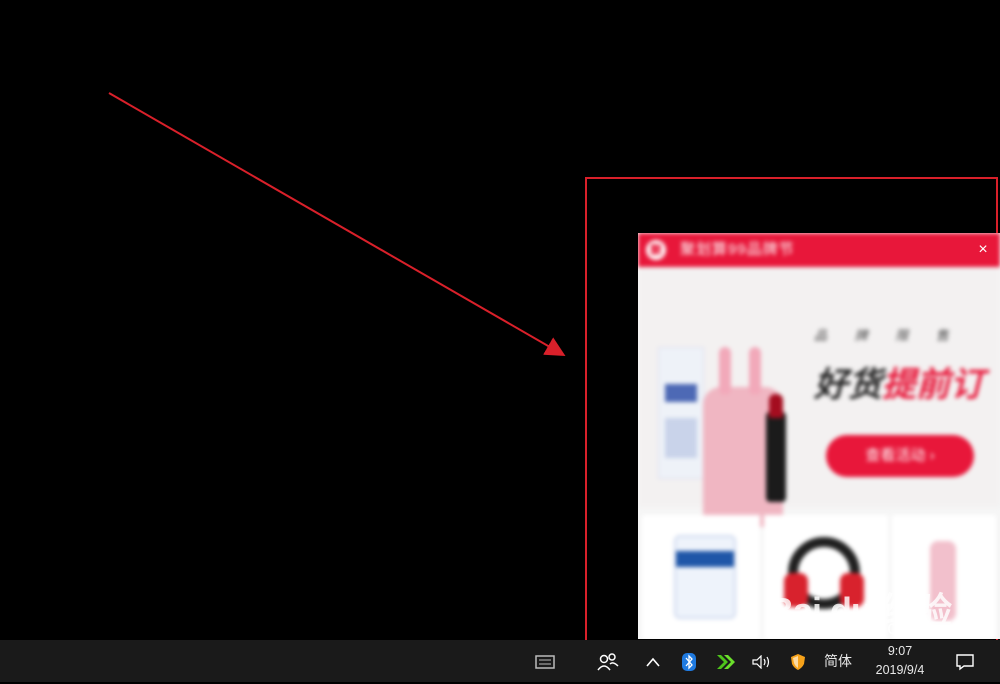 The height and width of the screenshot is (684, 1000). I want to click on promo-headline: 好货提前订, so click(899, 381).